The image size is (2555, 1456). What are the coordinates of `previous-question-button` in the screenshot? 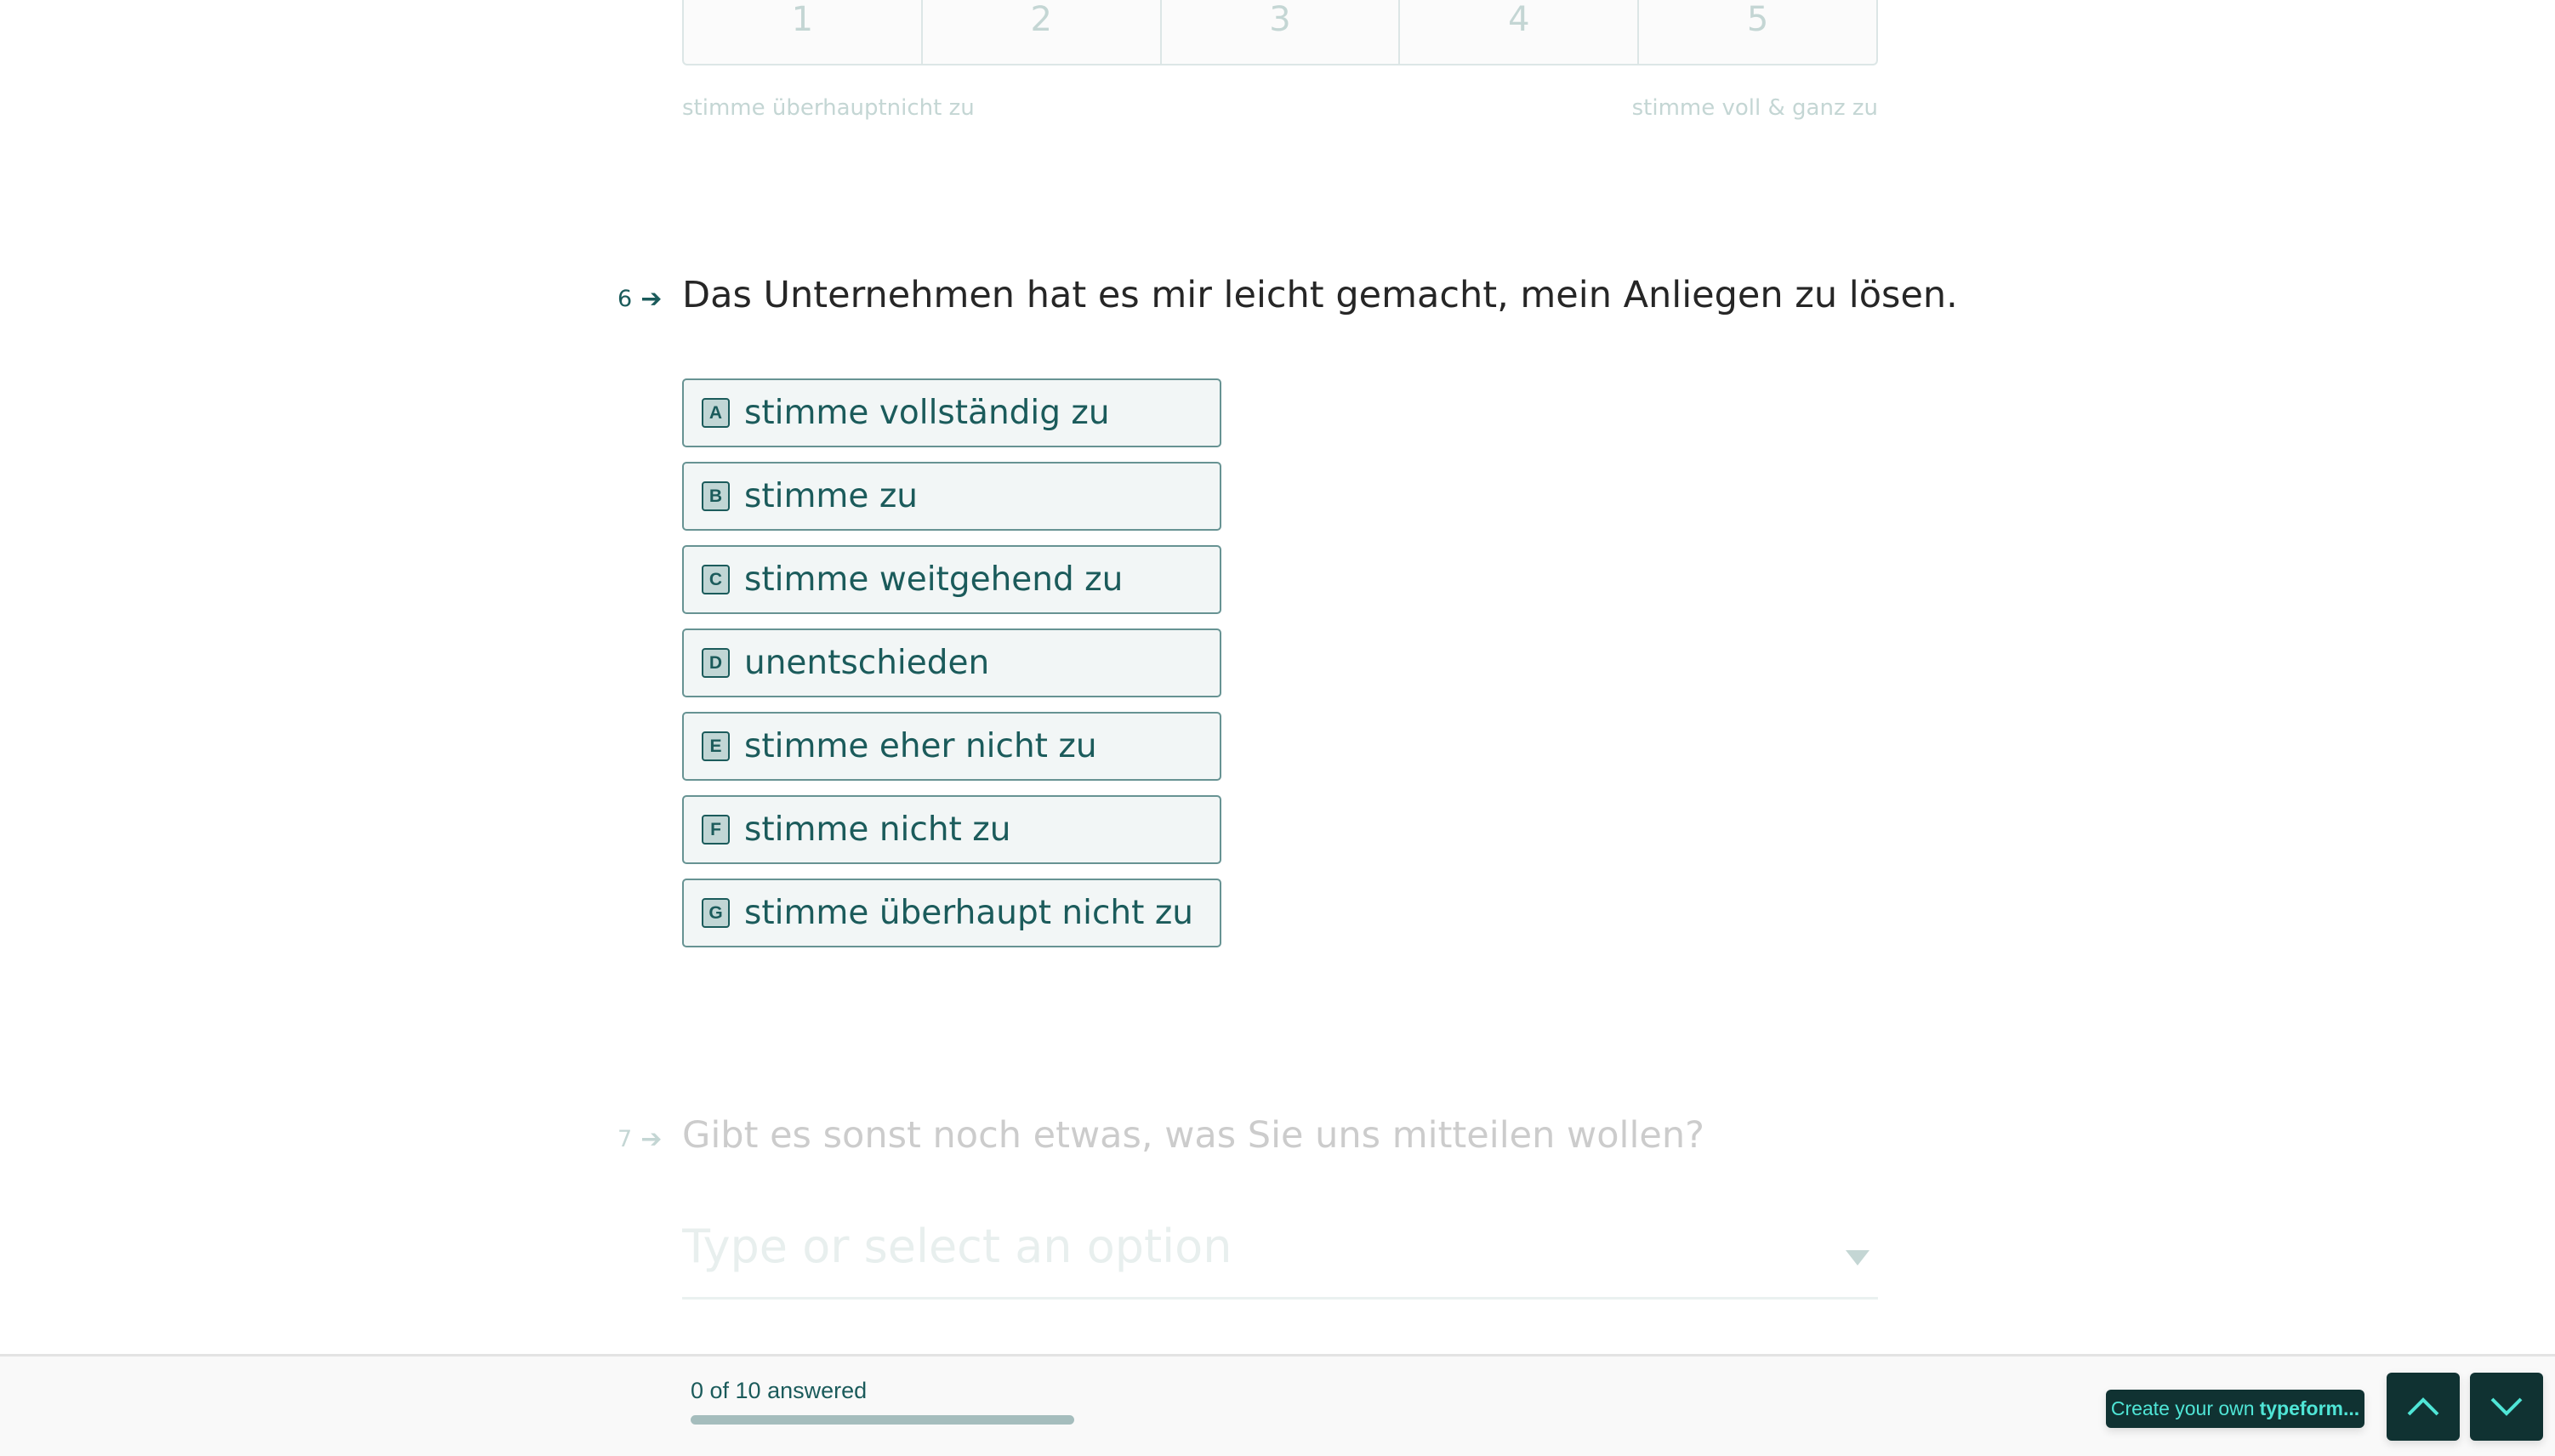 It's located at (2423, 1407).